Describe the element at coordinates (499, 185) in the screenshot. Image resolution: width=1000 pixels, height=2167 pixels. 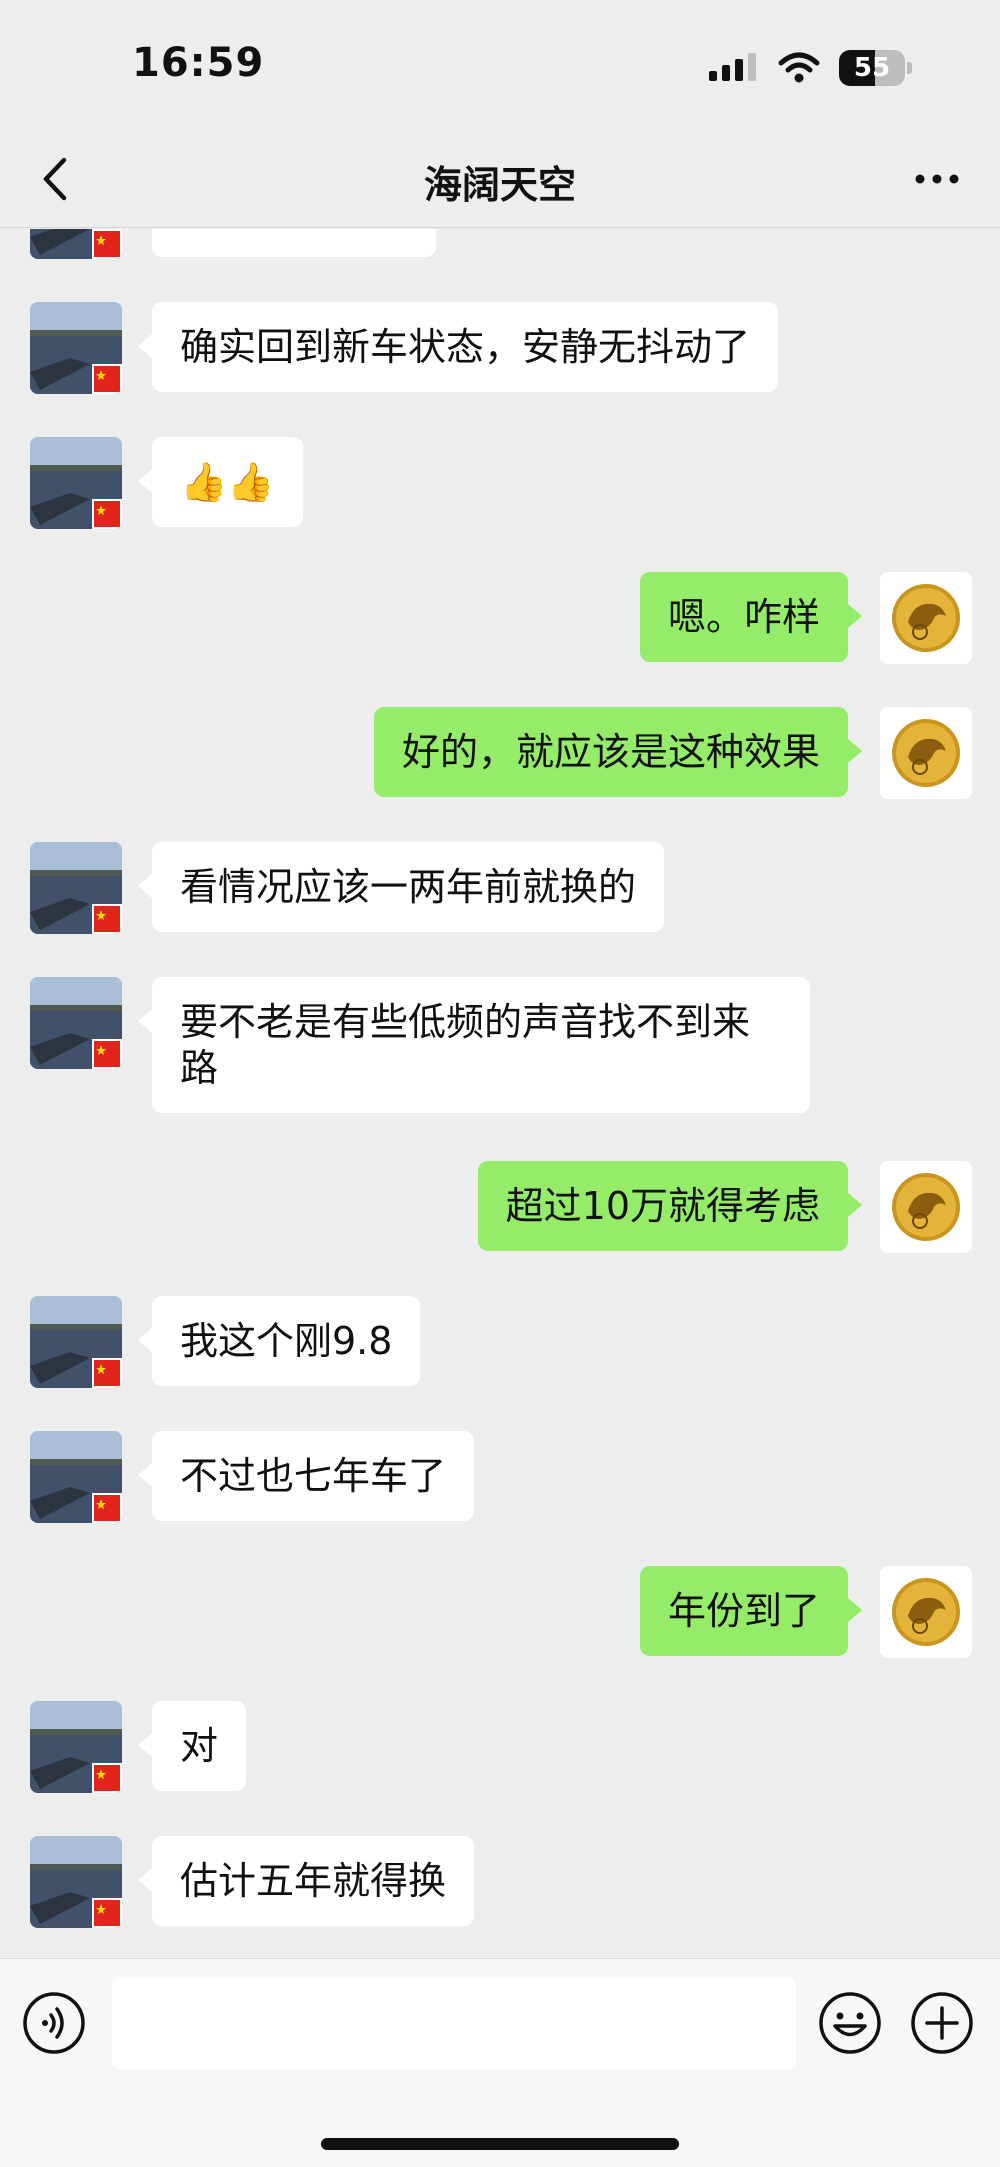
I see `chat-title: 海阔天空` at that location.